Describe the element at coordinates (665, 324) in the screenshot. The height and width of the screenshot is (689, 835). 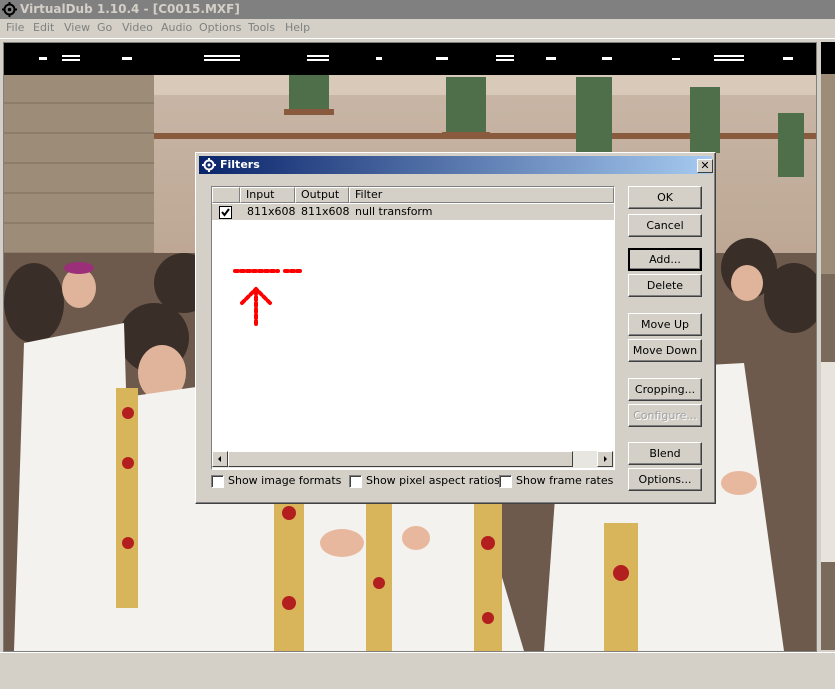
I see `move-up-button: Move Up` at that location.